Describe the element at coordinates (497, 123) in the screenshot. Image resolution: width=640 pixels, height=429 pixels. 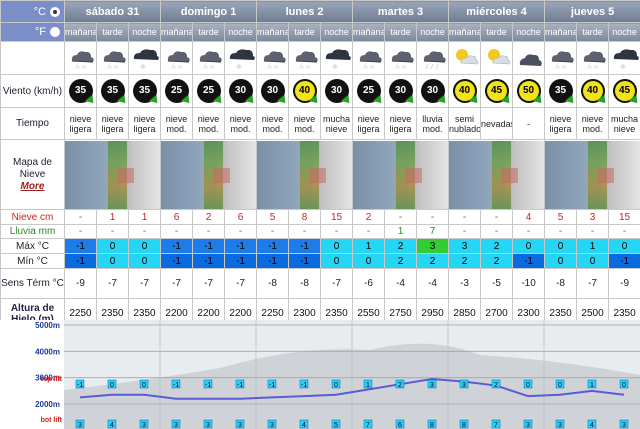
I see `weather-desc: nevadas` at that location.